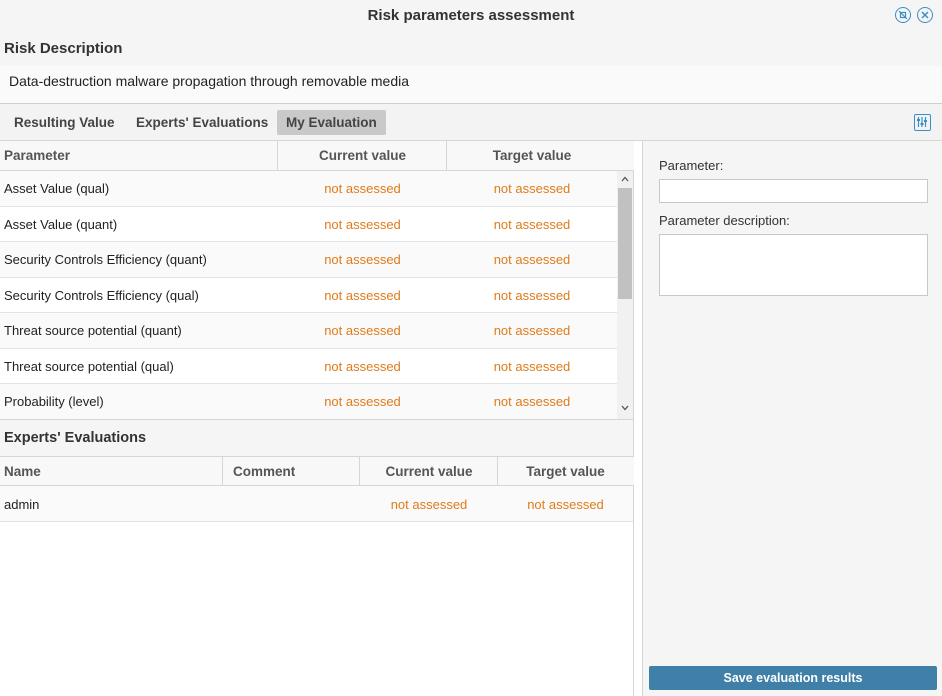 Image resolution: width=942 pixels, height=696 pixels. Describe the element at coordinates (793, 265) in the screenshot. I see `parameter-description-field` at that location.